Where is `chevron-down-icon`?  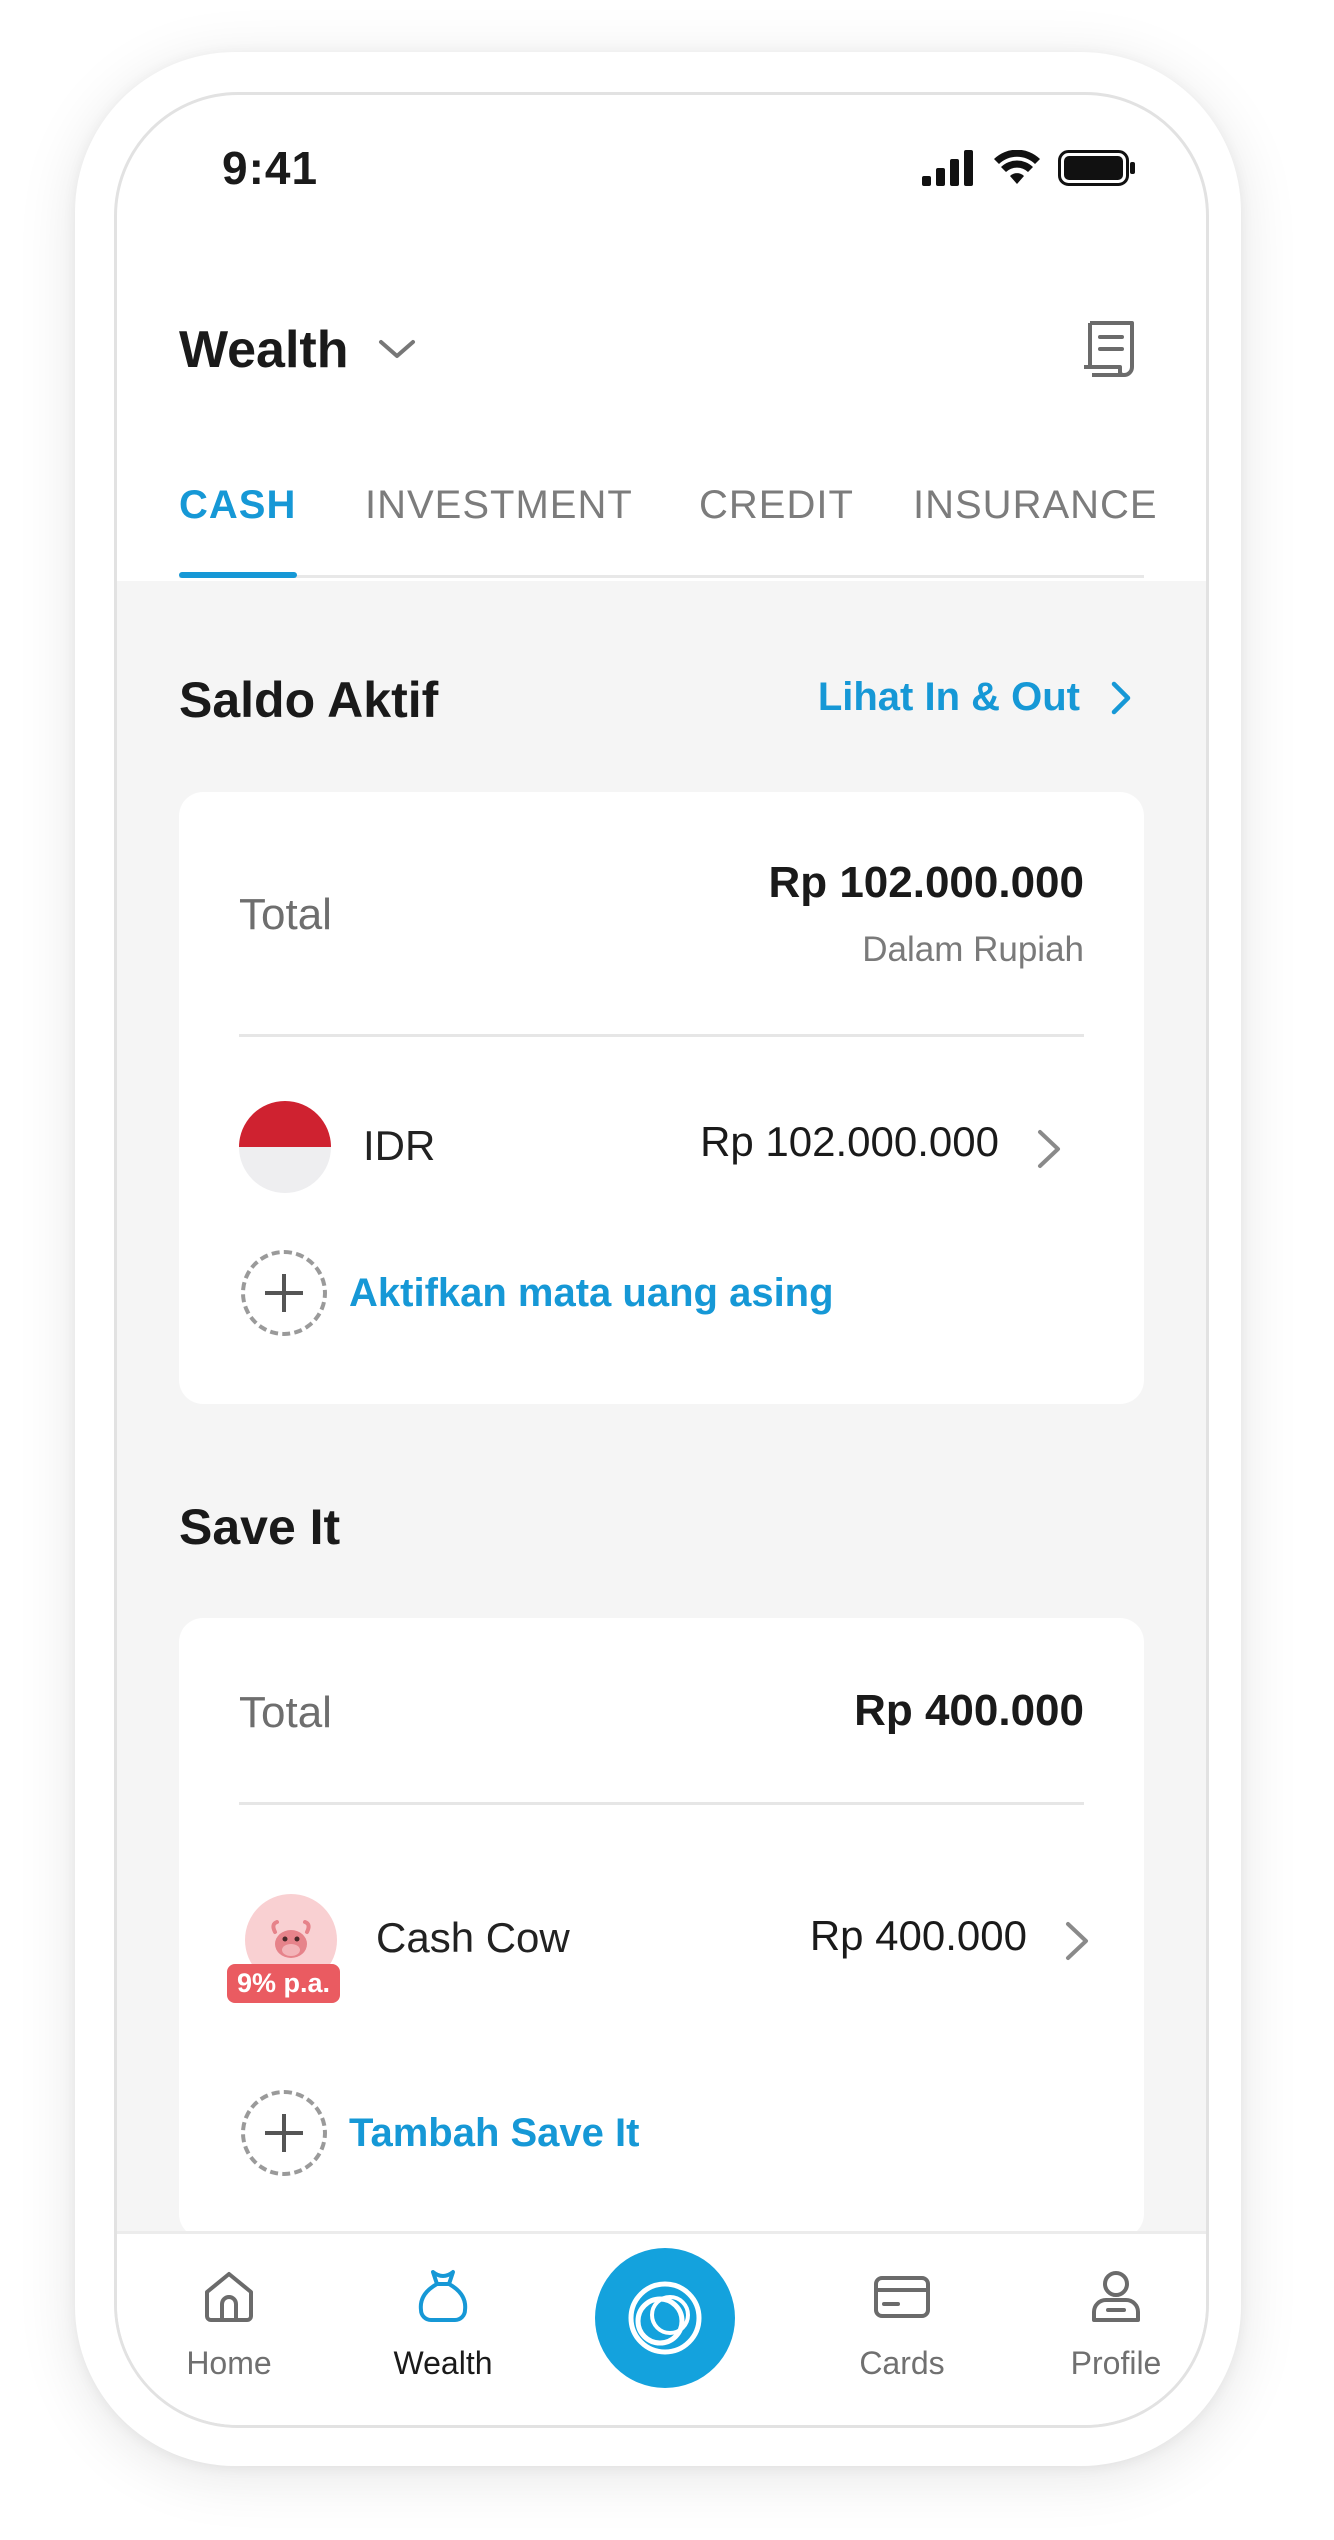 chevron-down-icon is located at coordinates (396, 349).